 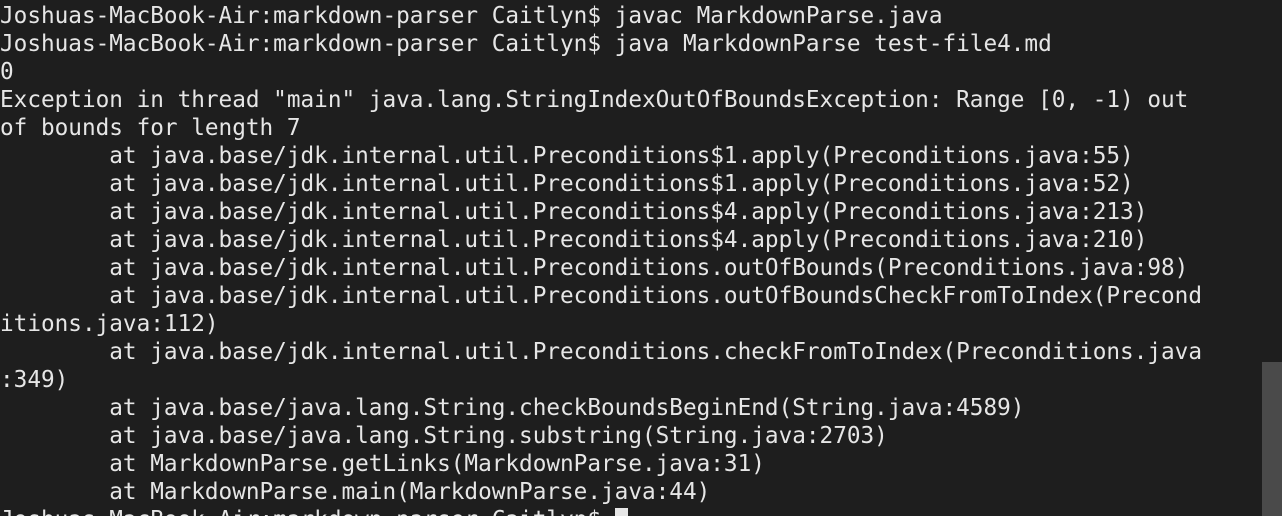 I want to click on terminal-line: 0, so click(x=7, y=72).